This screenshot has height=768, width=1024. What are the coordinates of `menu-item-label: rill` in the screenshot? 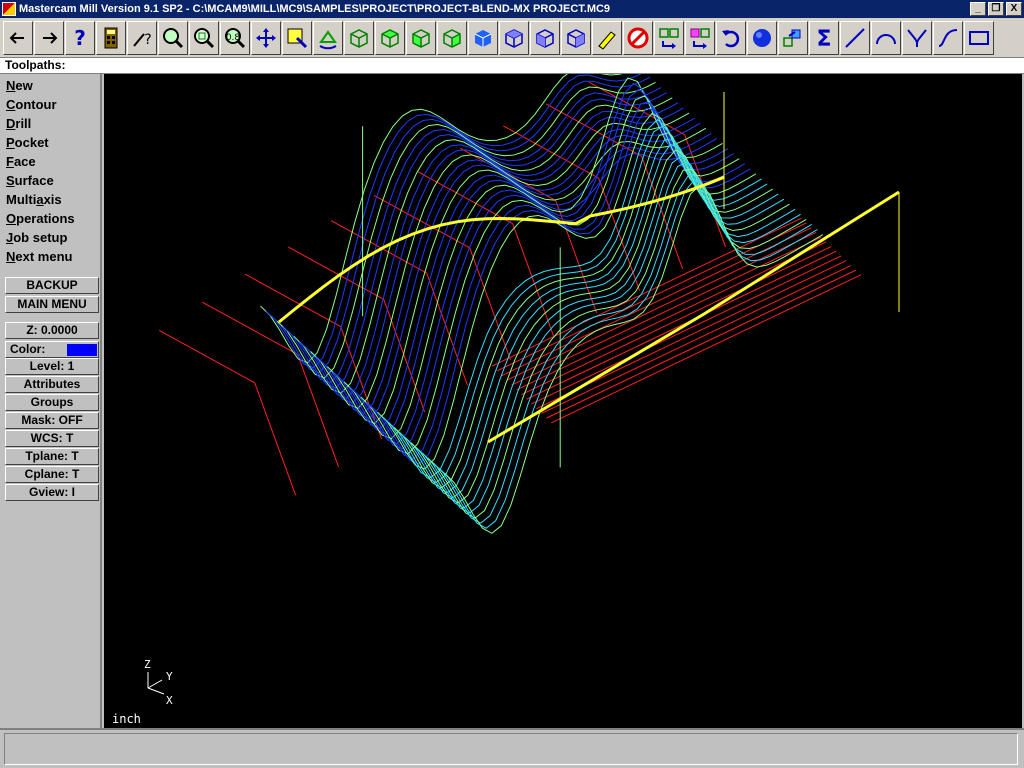 It's located at (23, 123).